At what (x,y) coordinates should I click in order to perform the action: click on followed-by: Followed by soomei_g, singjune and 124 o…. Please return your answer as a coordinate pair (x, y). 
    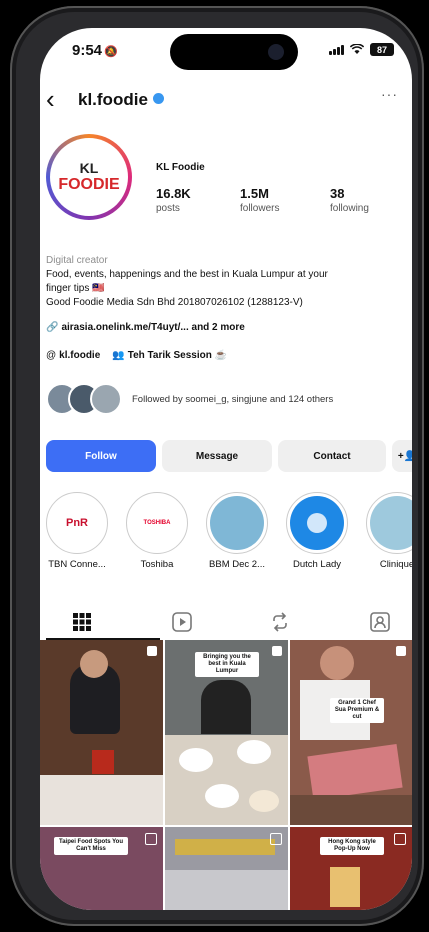
    Looking at the image, I should click on (229, 399).